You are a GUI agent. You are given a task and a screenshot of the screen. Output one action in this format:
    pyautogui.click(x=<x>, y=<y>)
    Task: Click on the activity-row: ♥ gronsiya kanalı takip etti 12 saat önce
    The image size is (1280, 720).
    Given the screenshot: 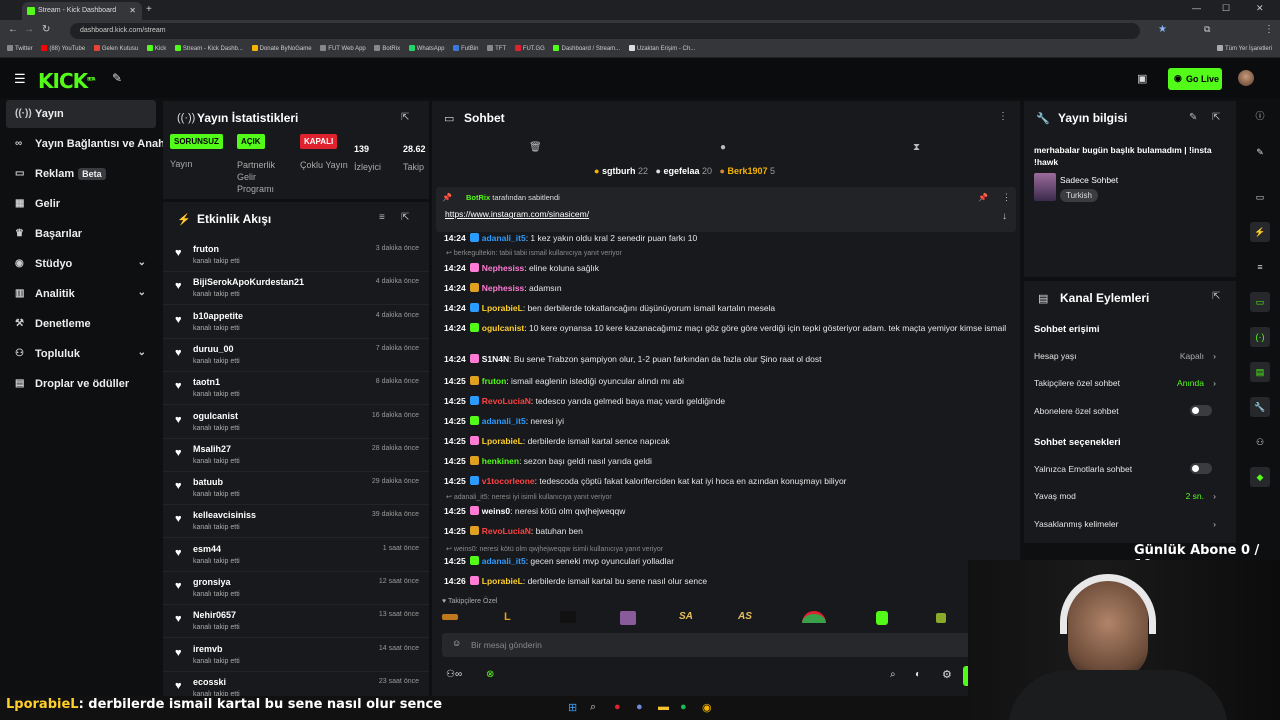 What is the action you would take?
    pyautogui.click(x=296, y=588)
    